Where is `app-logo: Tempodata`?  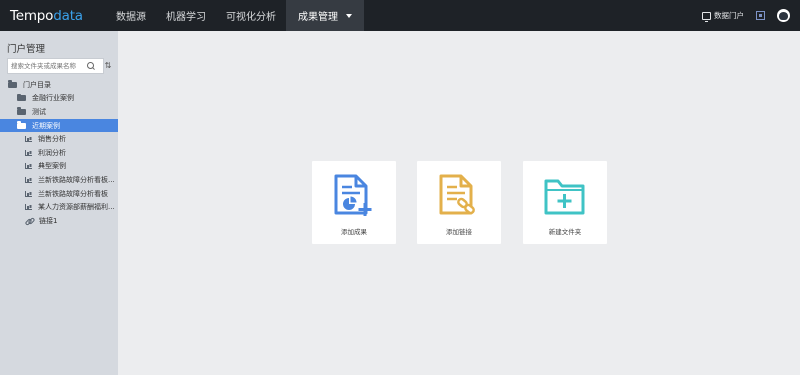
app-logo: Tempodata is located at coordinates (53, 16).